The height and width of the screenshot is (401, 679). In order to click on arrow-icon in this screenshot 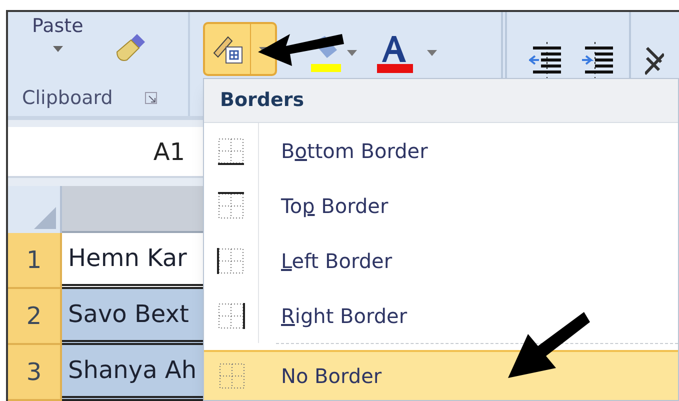, I will do `click(548, 346)`.